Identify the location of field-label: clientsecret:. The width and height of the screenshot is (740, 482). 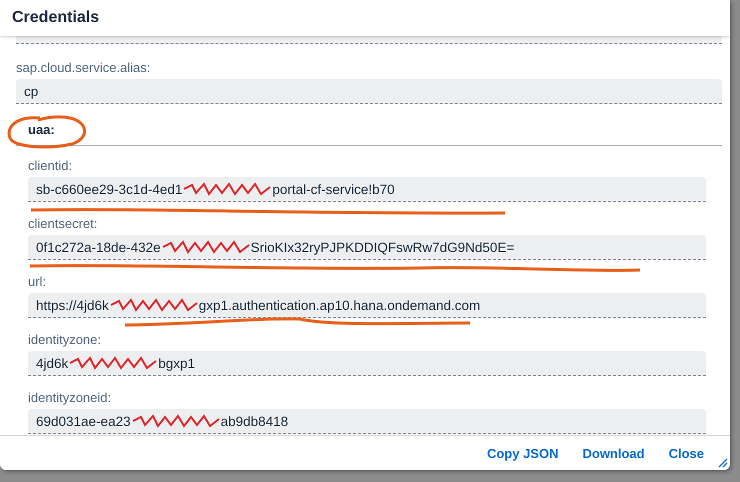
(63, 223).